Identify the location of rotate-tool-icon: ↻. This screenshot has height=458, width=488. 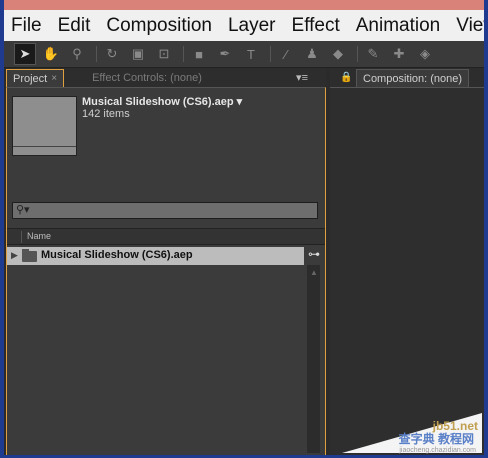
(112, 54).